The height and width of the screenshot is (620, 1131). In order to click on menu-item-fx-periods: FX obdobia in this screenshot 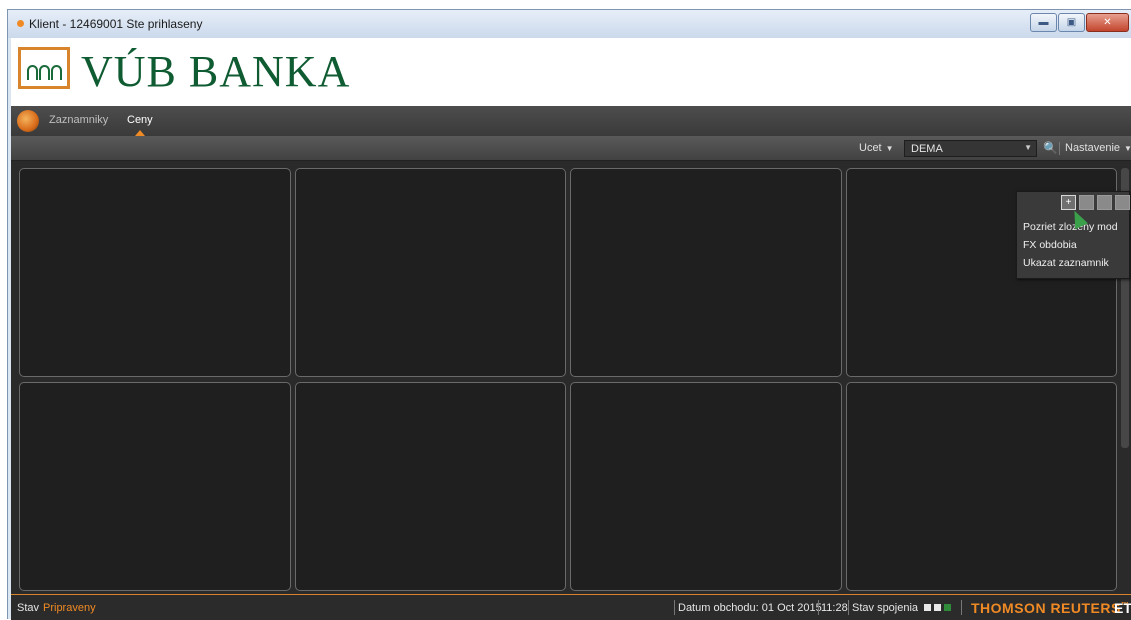, I will do `click(1050, 245)`.